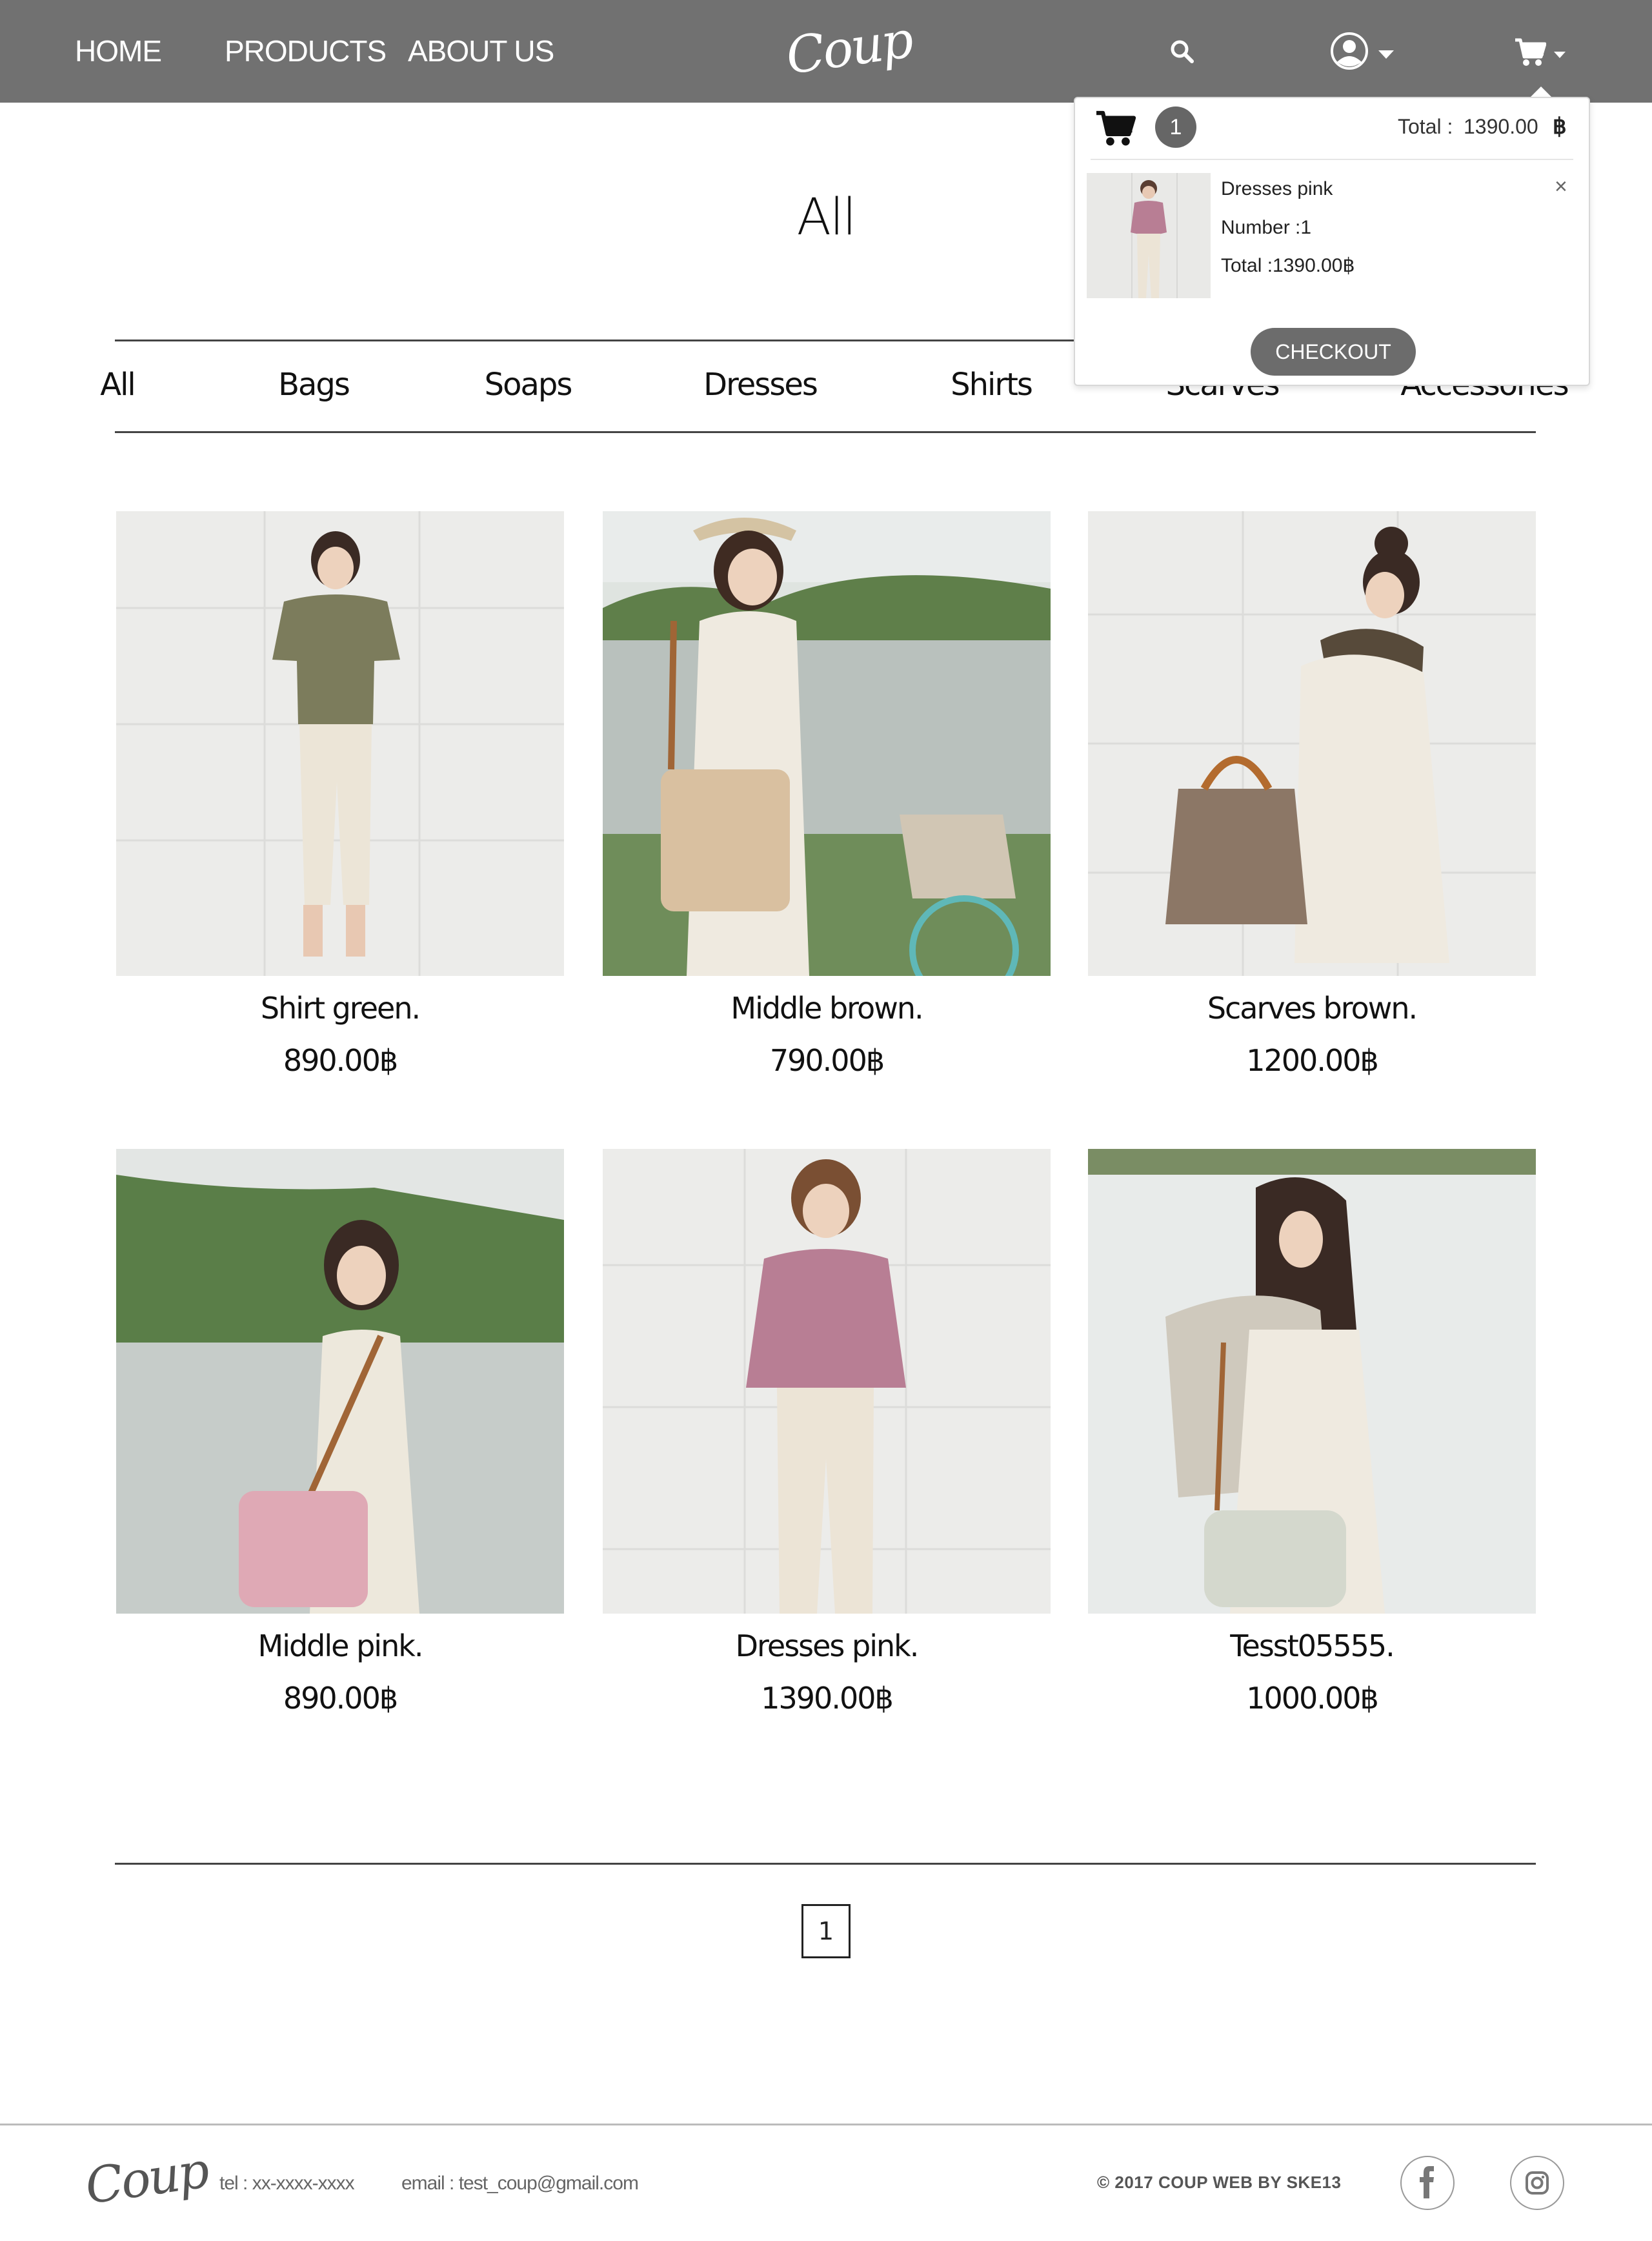 This screenshot has width=1652, height=2241. What do you see at coordinates (287, 2183) in the screenshot?
I see `footer-tel: tel : xx-xxxx-xxxx` at bounding box center [287, 2183].